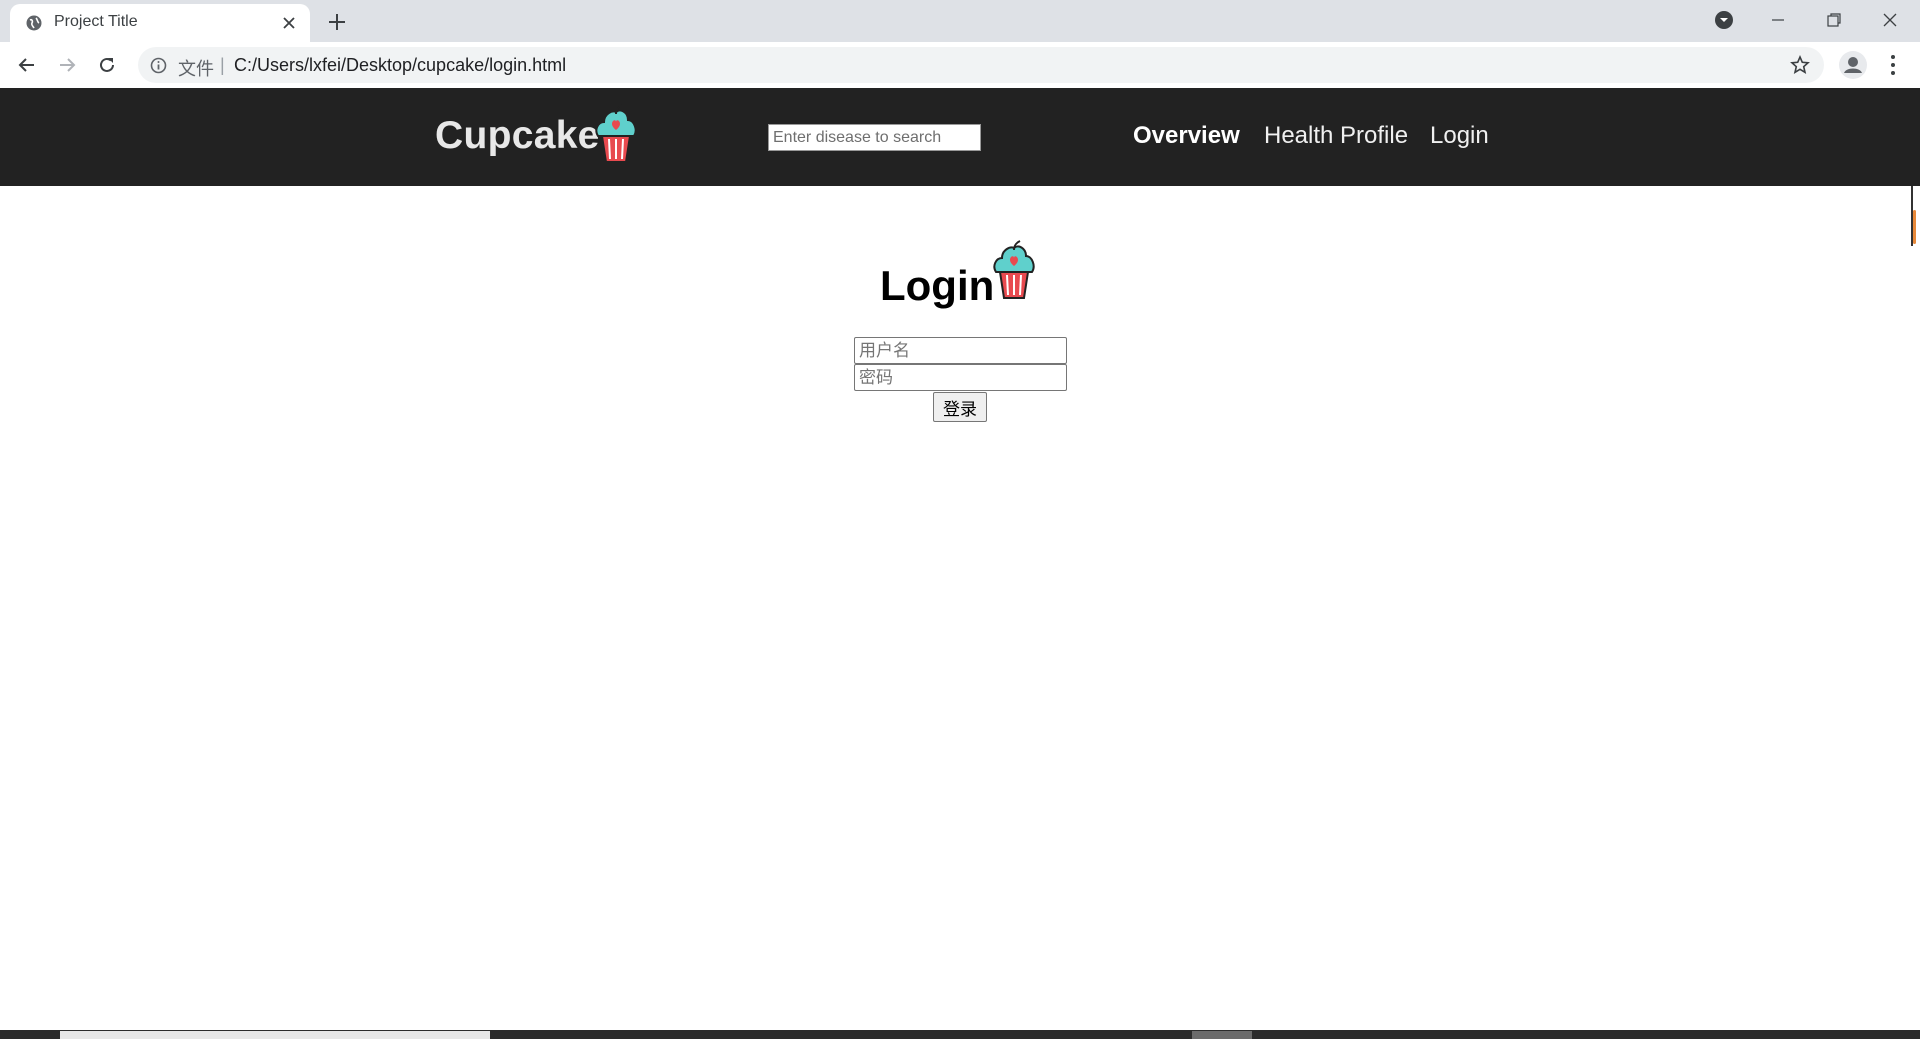  What do you see at coordinates (158, 65) in the screenshot?
I see `info-icon` at bounding box center [158, 65].